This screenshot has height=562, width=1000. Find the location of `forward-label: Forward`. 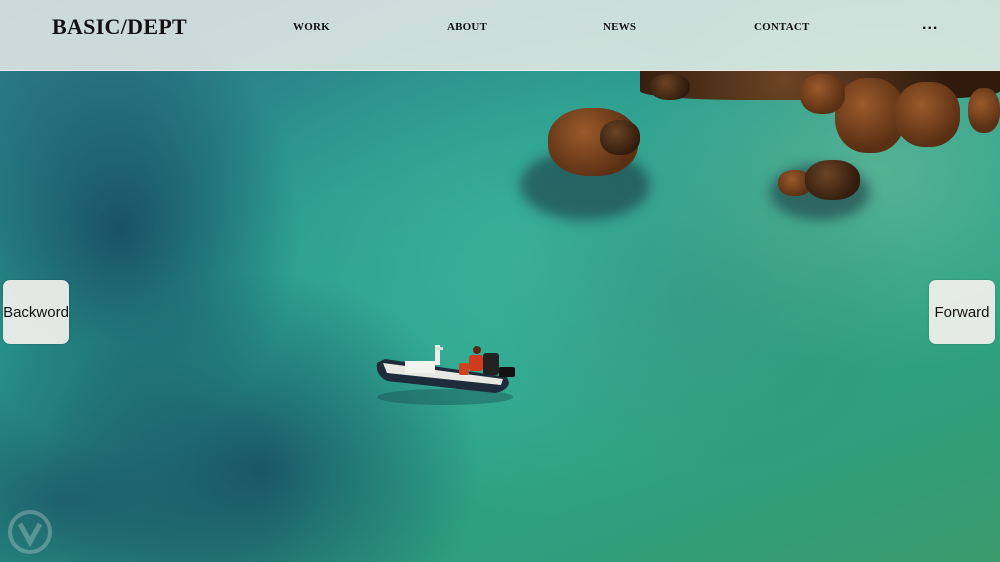

forward-label: Forward is located at coordinates (962, 312).